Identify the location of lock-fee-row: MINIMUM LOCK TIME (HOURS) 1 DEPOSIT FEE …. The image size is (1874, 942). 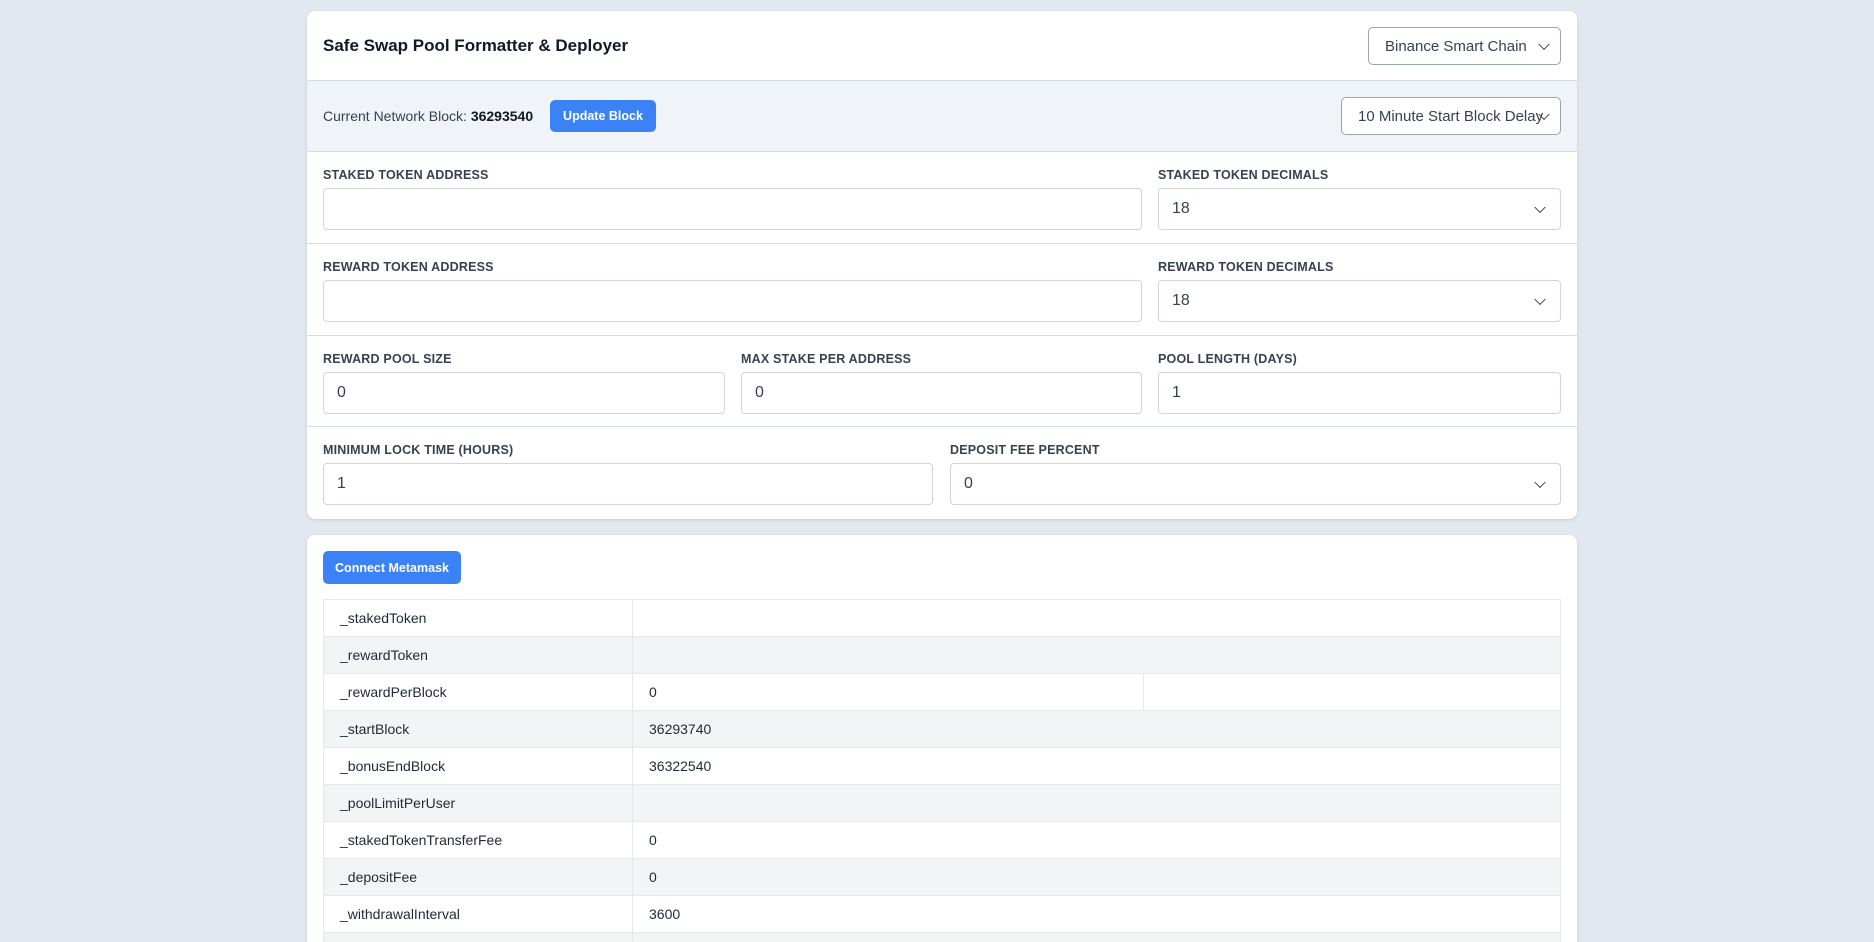
(942, 472).